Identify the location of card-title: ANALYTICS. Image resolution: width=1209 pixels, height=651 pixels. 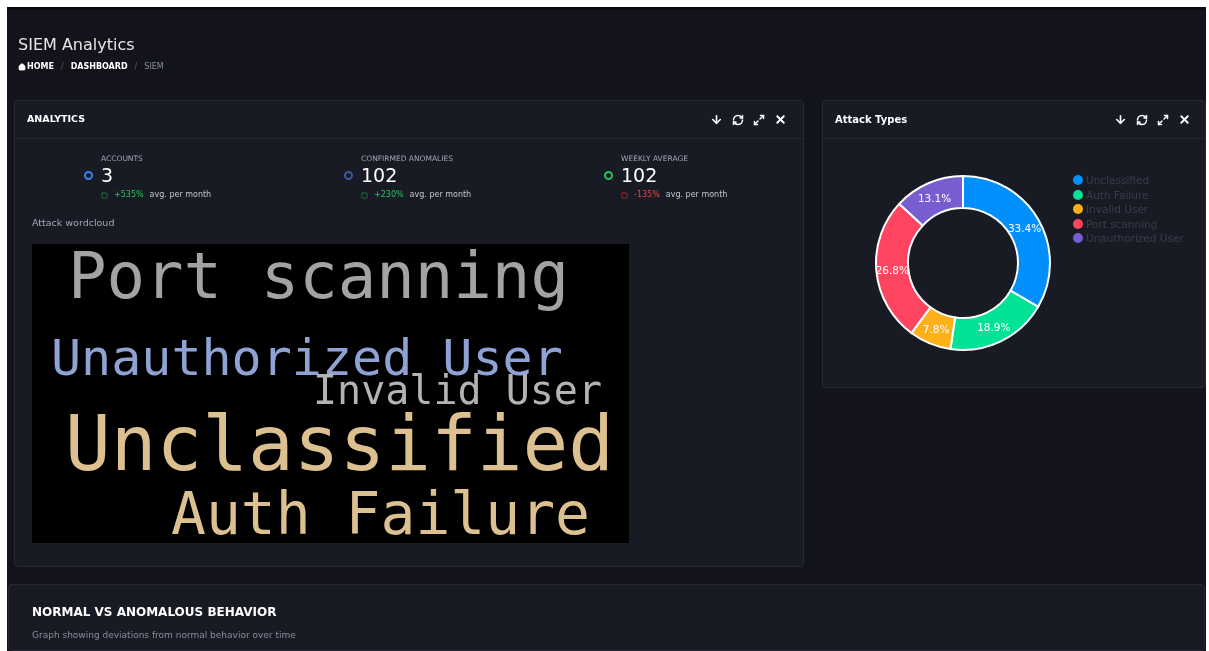
(56, 119).